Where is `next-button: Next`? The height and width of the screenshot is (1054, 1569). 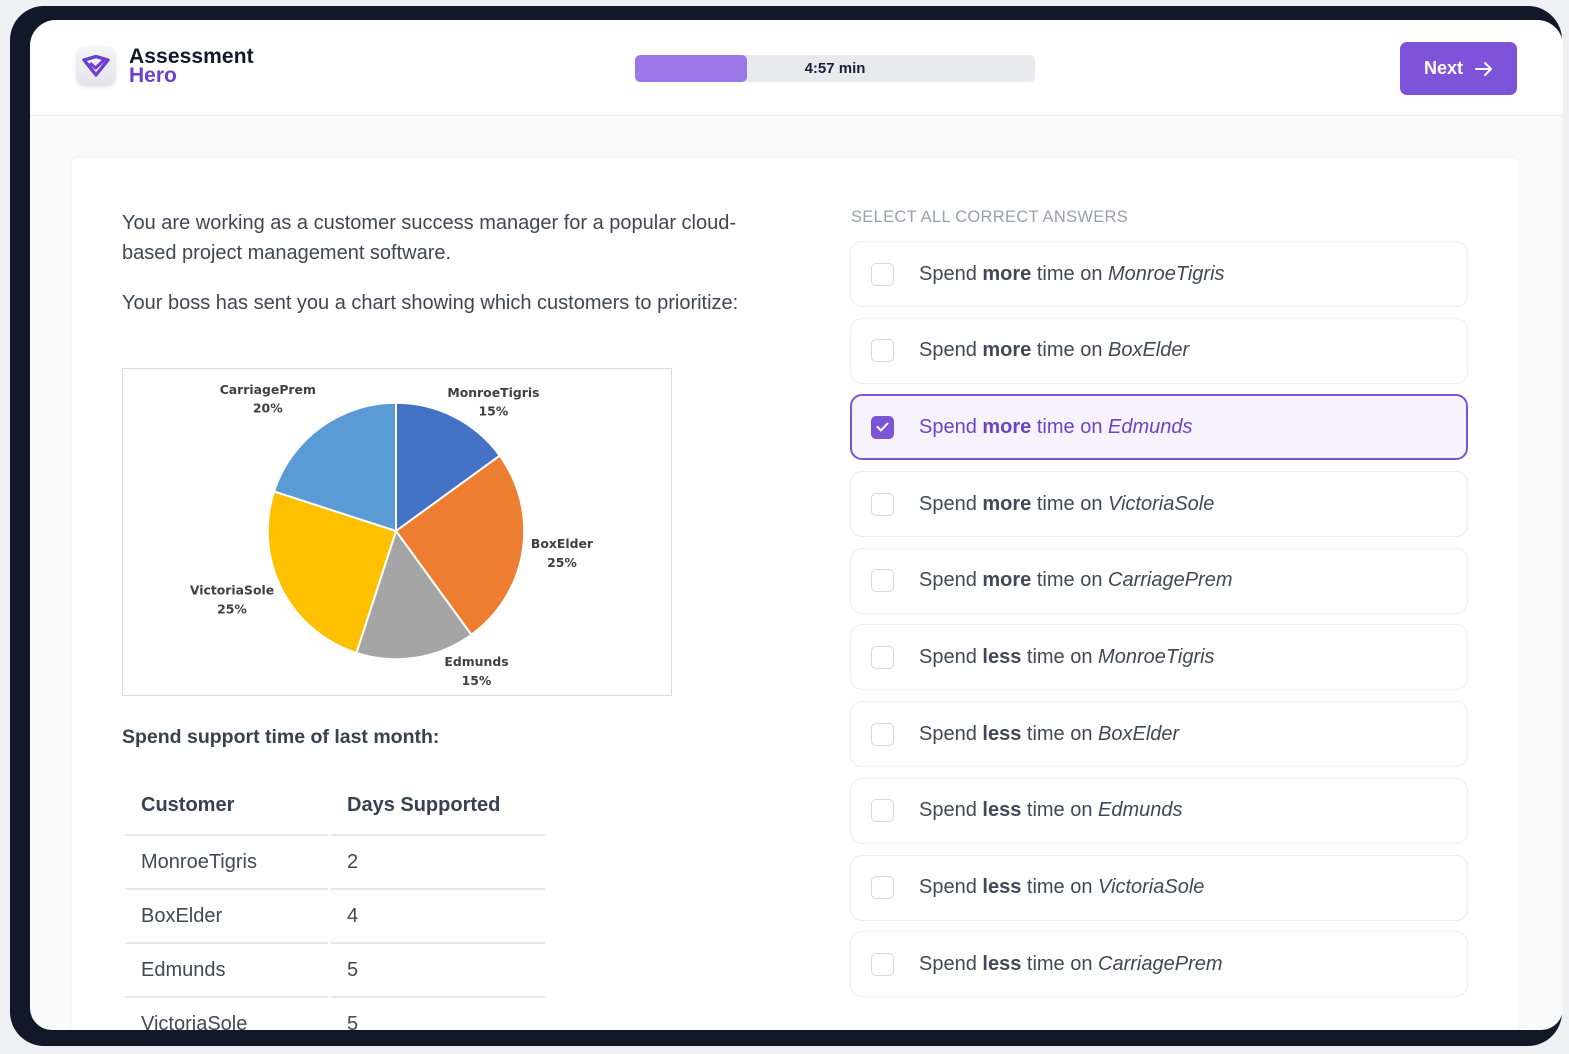
next-button: Next is located at coordinates (1458, 68).